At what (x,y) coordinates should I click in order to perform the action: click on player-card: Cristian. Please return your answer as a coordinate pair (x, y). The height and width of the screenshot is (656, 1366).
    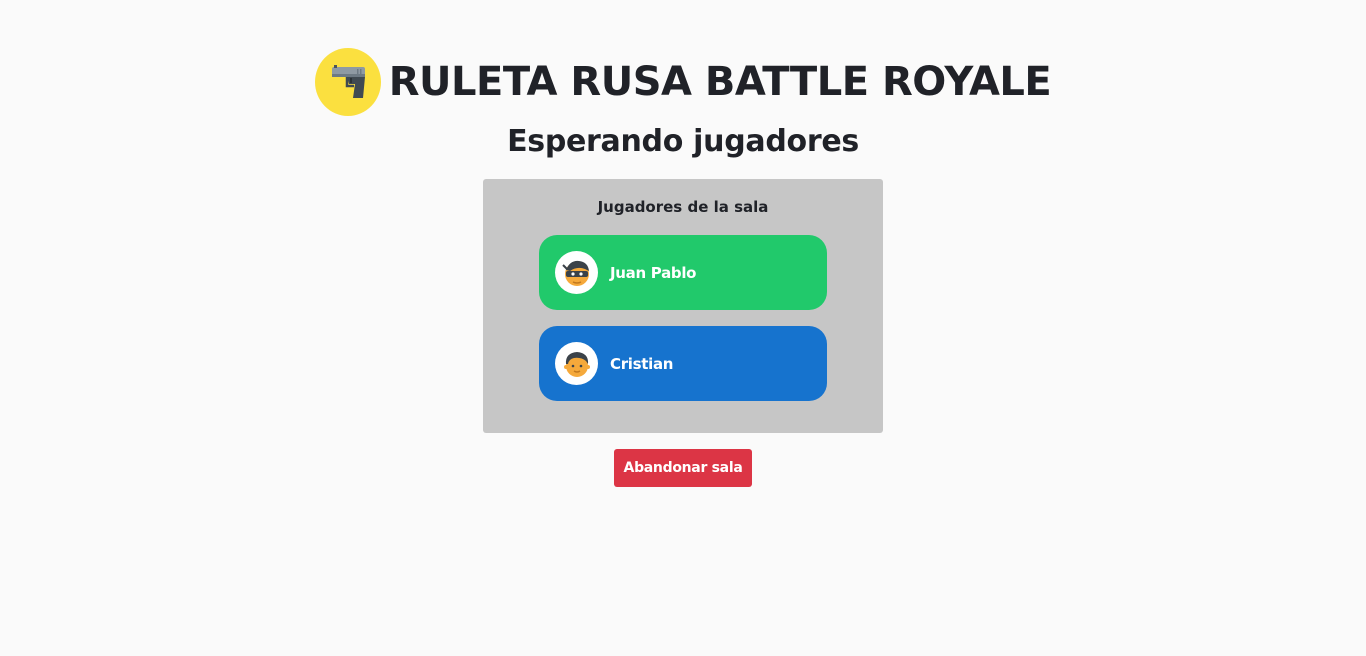
    Looking at the image, I should click on (683, 363).